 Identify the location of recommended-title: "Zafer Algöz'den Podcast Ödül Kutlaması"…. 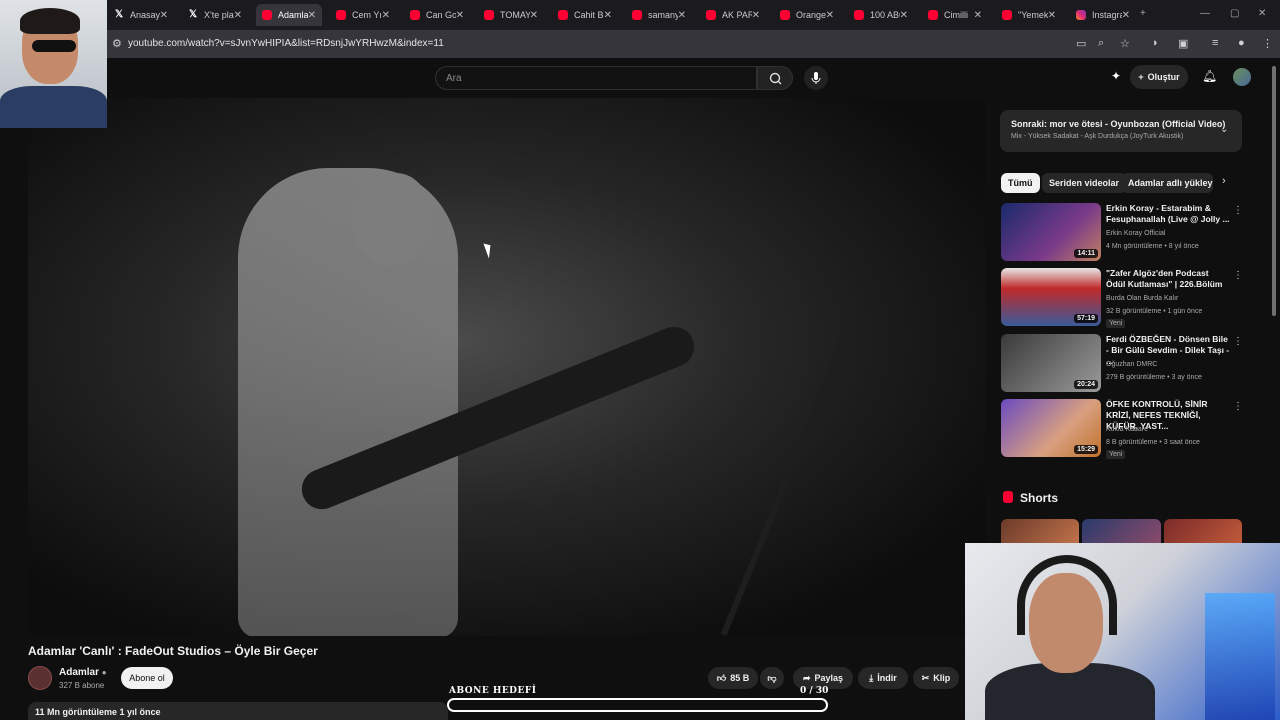
(1168, 279).